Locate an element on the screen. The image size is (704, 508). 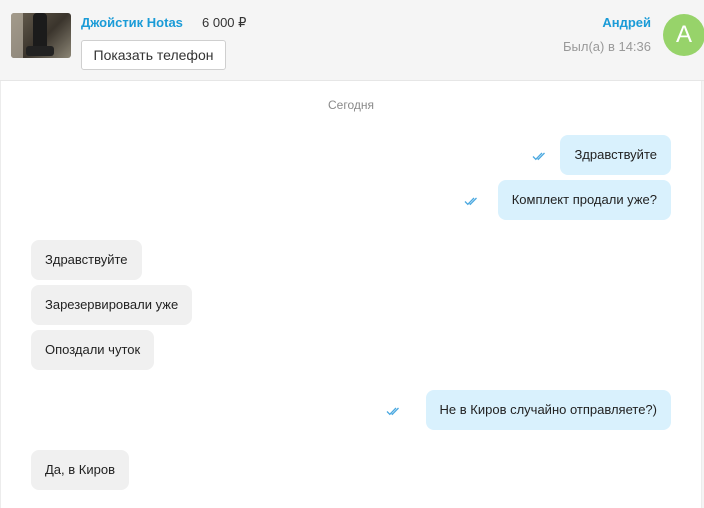
message-bubble-incoming: Зарезервировали уже is located at coordinates (112, 305).